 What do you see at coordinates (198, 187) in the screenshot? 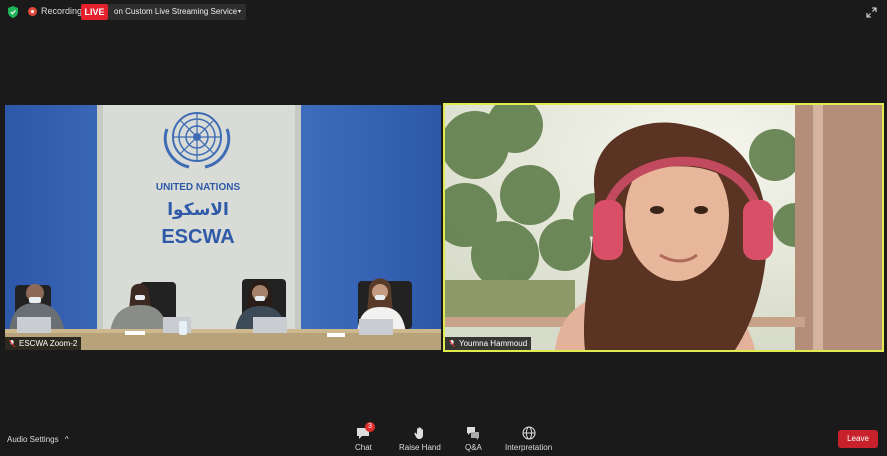
I see `backdrop-org-name: UNITED NATIONS` at bounding box center [198, 187].